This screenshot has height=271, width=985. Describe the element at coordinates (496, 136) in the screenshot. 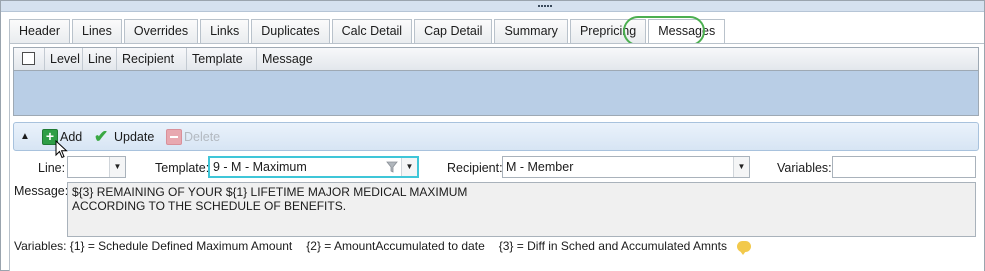

I see `editor-toolbar: ▲ + Add ✔ Update Delete` at that location.